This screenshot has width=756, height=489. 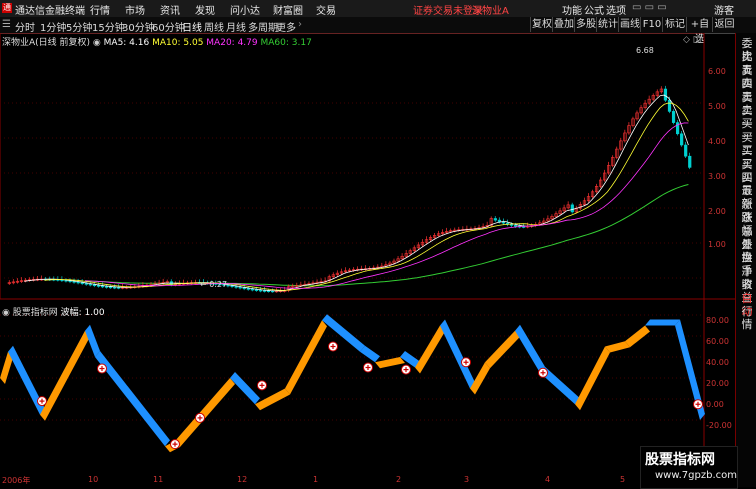 What do you see at coordinates (594, 9) in the screenshot?
I see `menu-item-gongshi: 公式` at bounding box center [594, 9].